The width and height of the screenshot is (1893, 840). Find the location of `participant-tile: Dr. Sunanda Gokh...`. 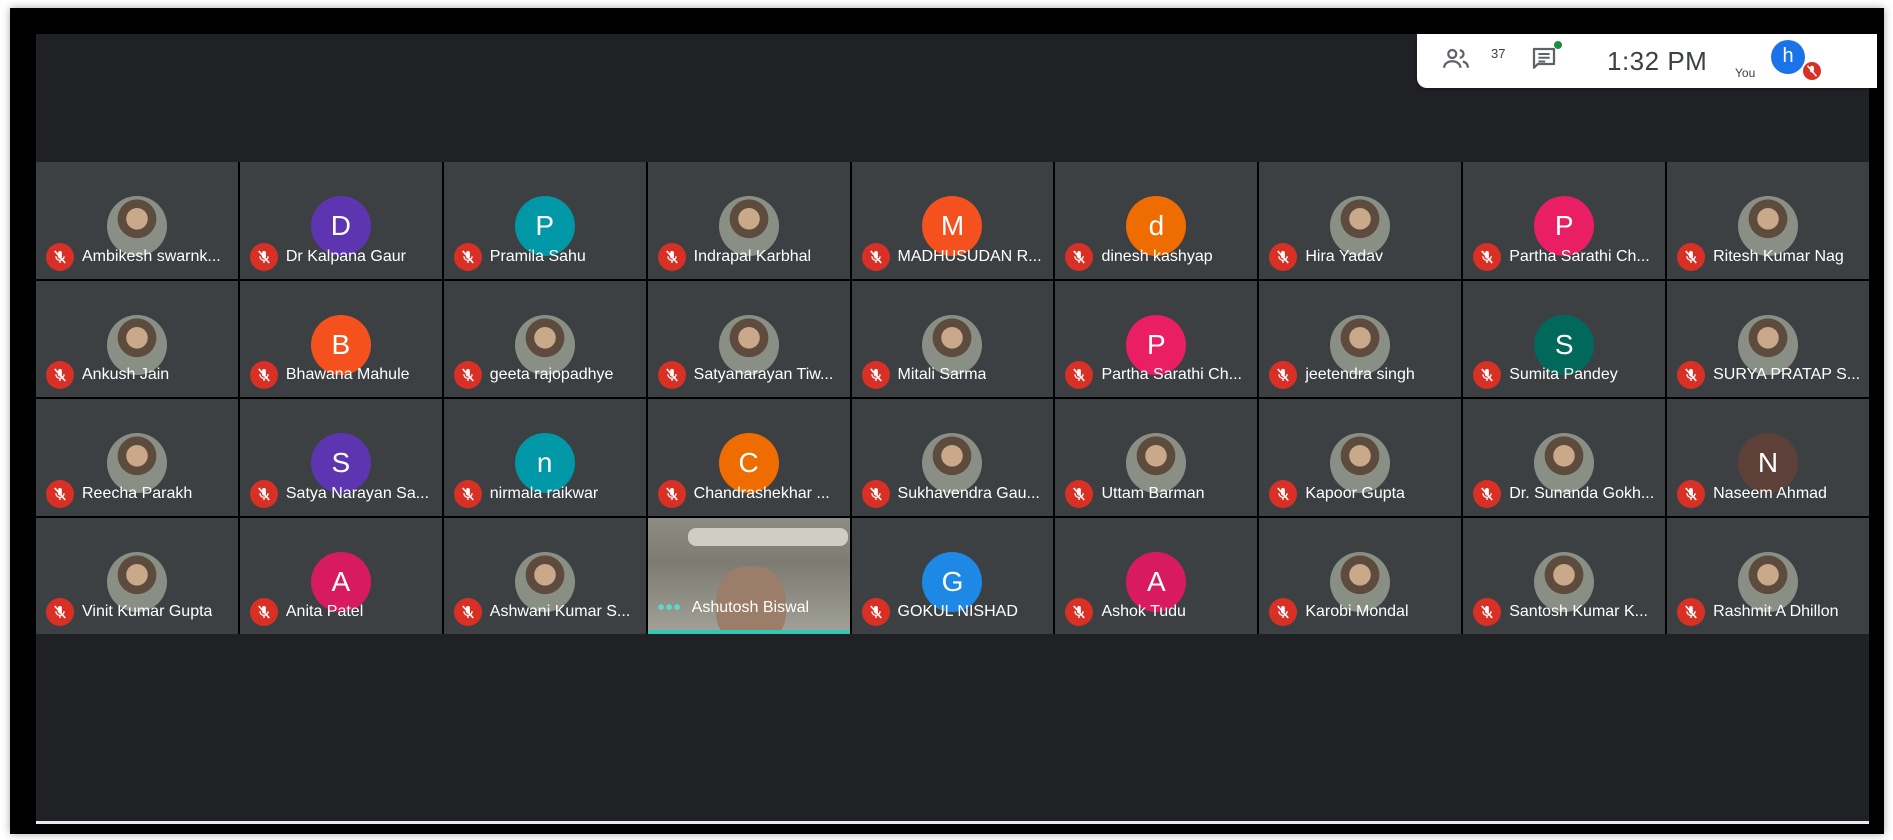

participant-tile: Dr. Sunanda Gokh... is located at coordinates (1564, 457).